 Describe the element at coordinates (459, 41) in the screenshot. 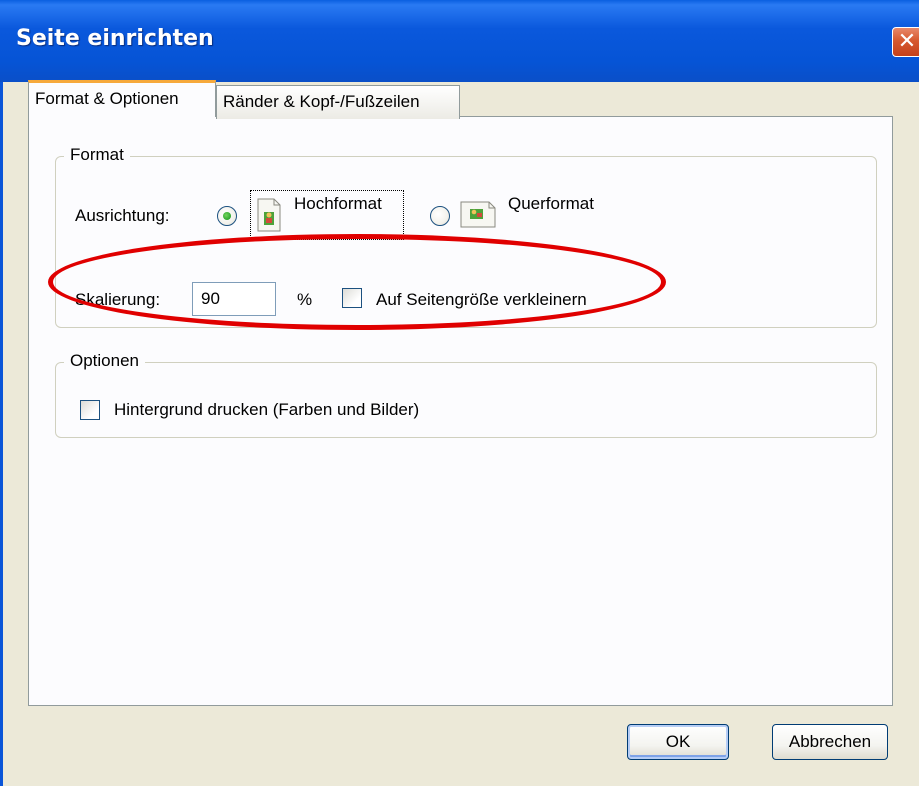

I see `title-bar: Seite einrichten ✕` at that location.